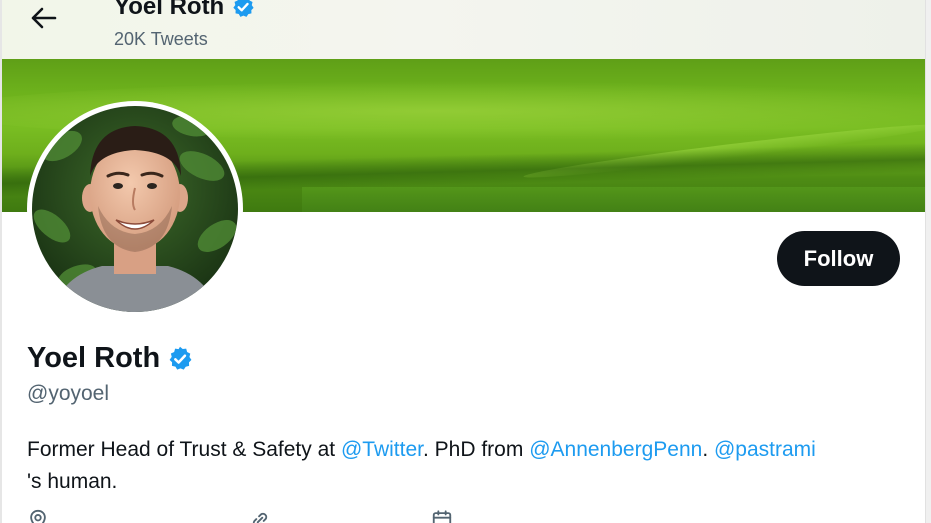 The height and width of the screenshot is (523, 931). Describe the element at coordinates (344, 519) in the screenshot. I see `website-text-placeholder` at that location.